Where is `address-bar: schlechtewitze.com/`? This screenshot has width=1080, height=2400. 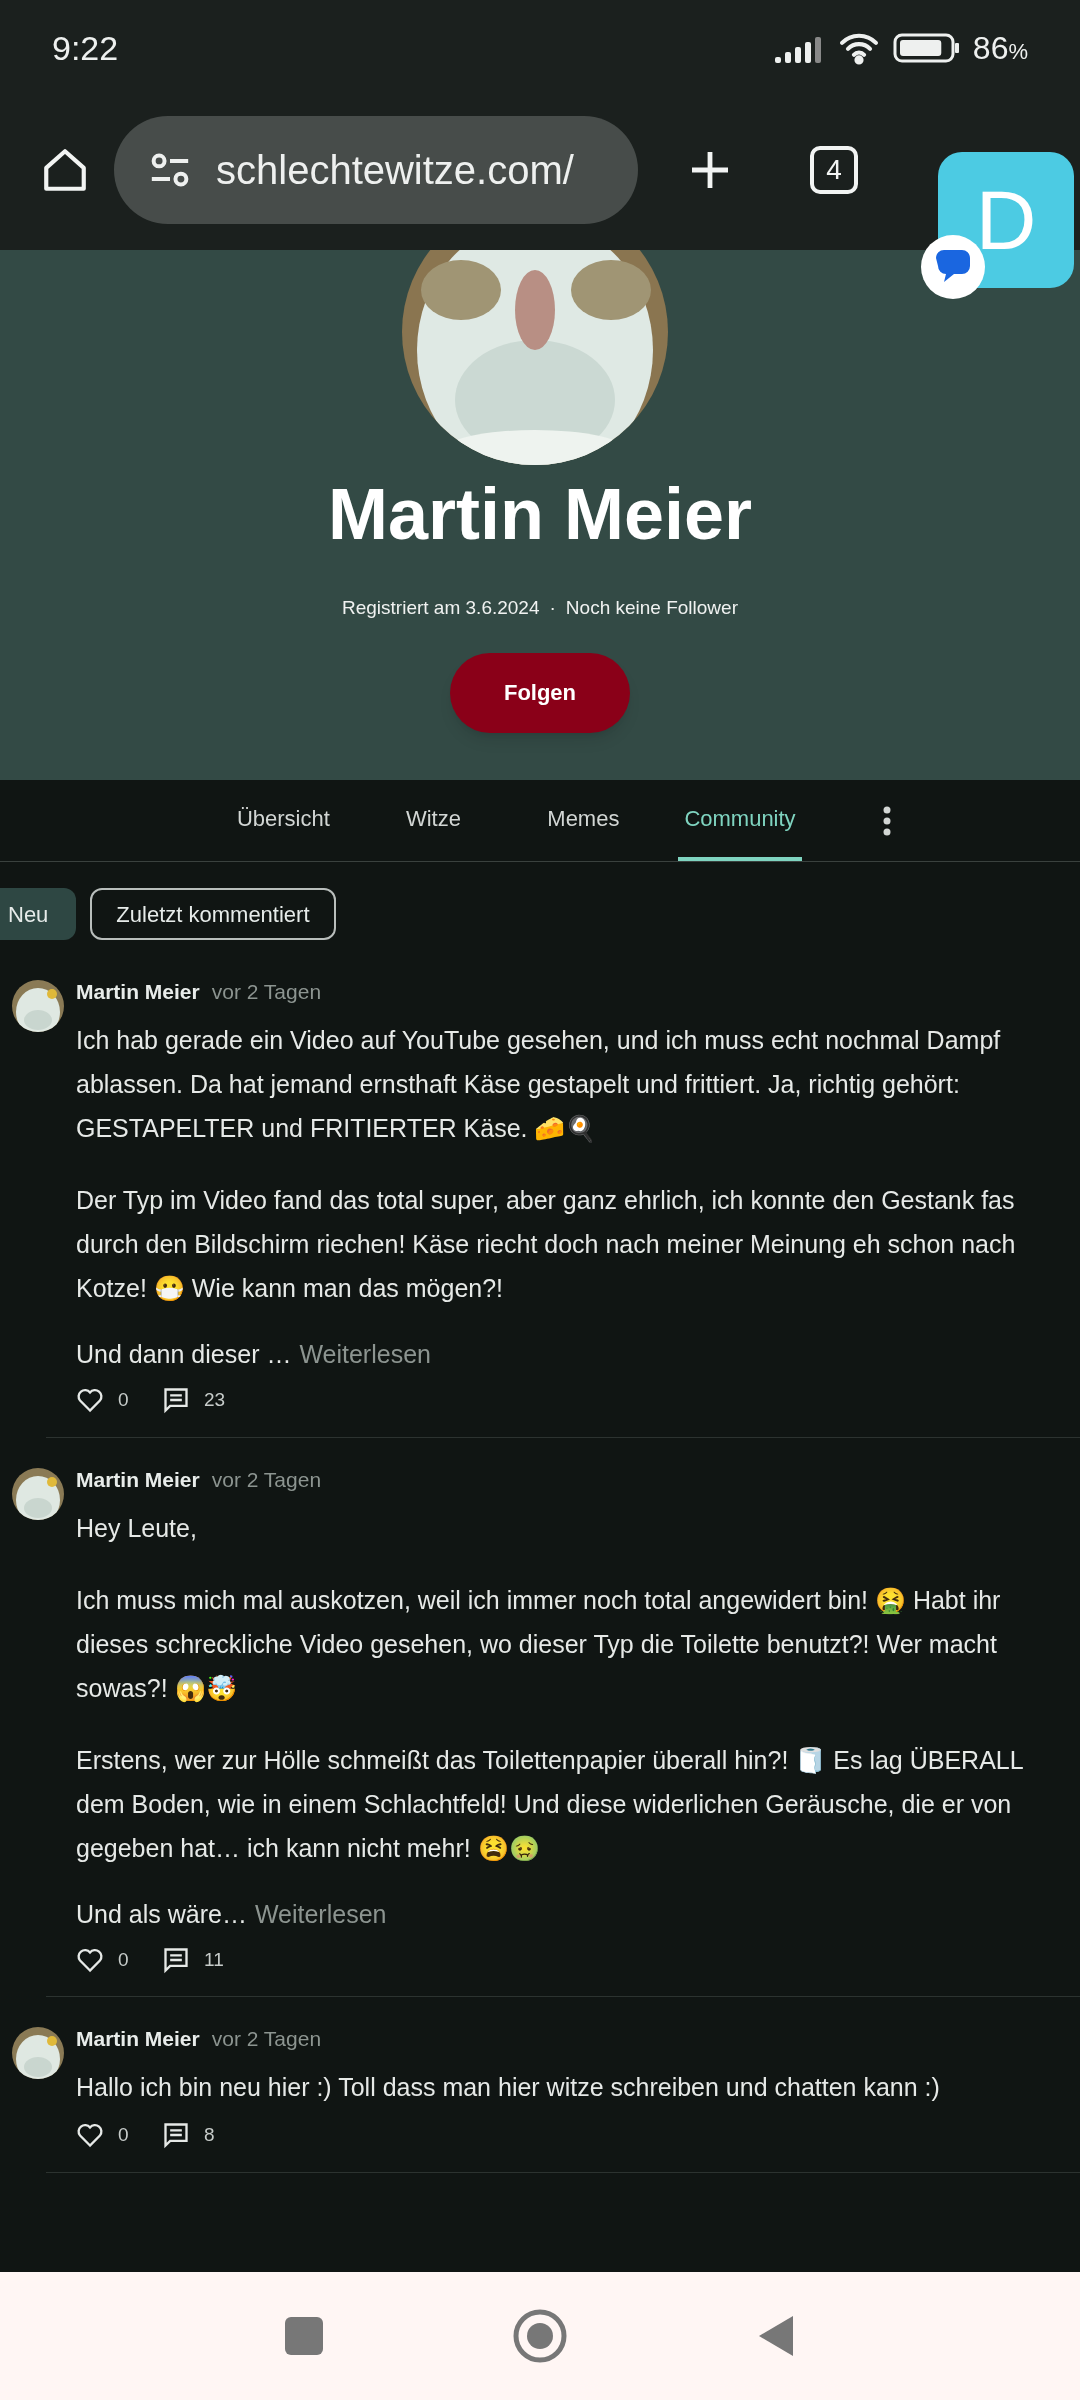
address-bar: schlechtewitze.com/ is located at coordinates (376, 170).